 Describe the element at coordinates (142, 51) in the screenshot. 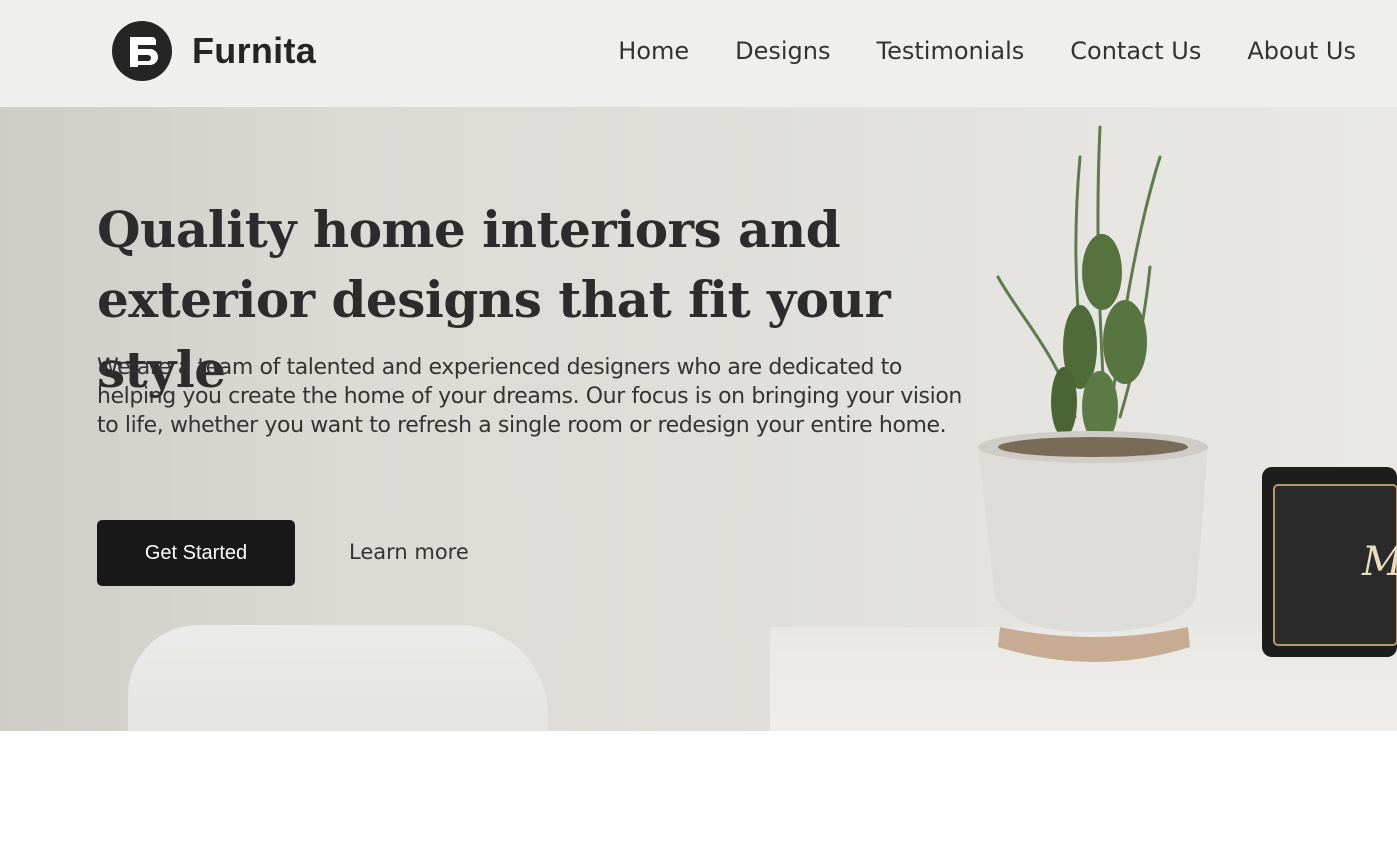

I see `furnita-logo-icon` at that location.